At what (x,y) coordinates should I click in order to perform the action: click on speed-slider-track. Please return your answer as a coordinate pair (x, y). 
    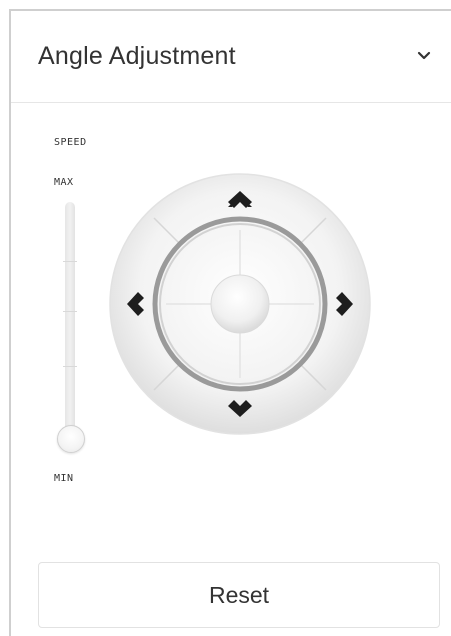
    Looking at the image, I should click on (70, 320).